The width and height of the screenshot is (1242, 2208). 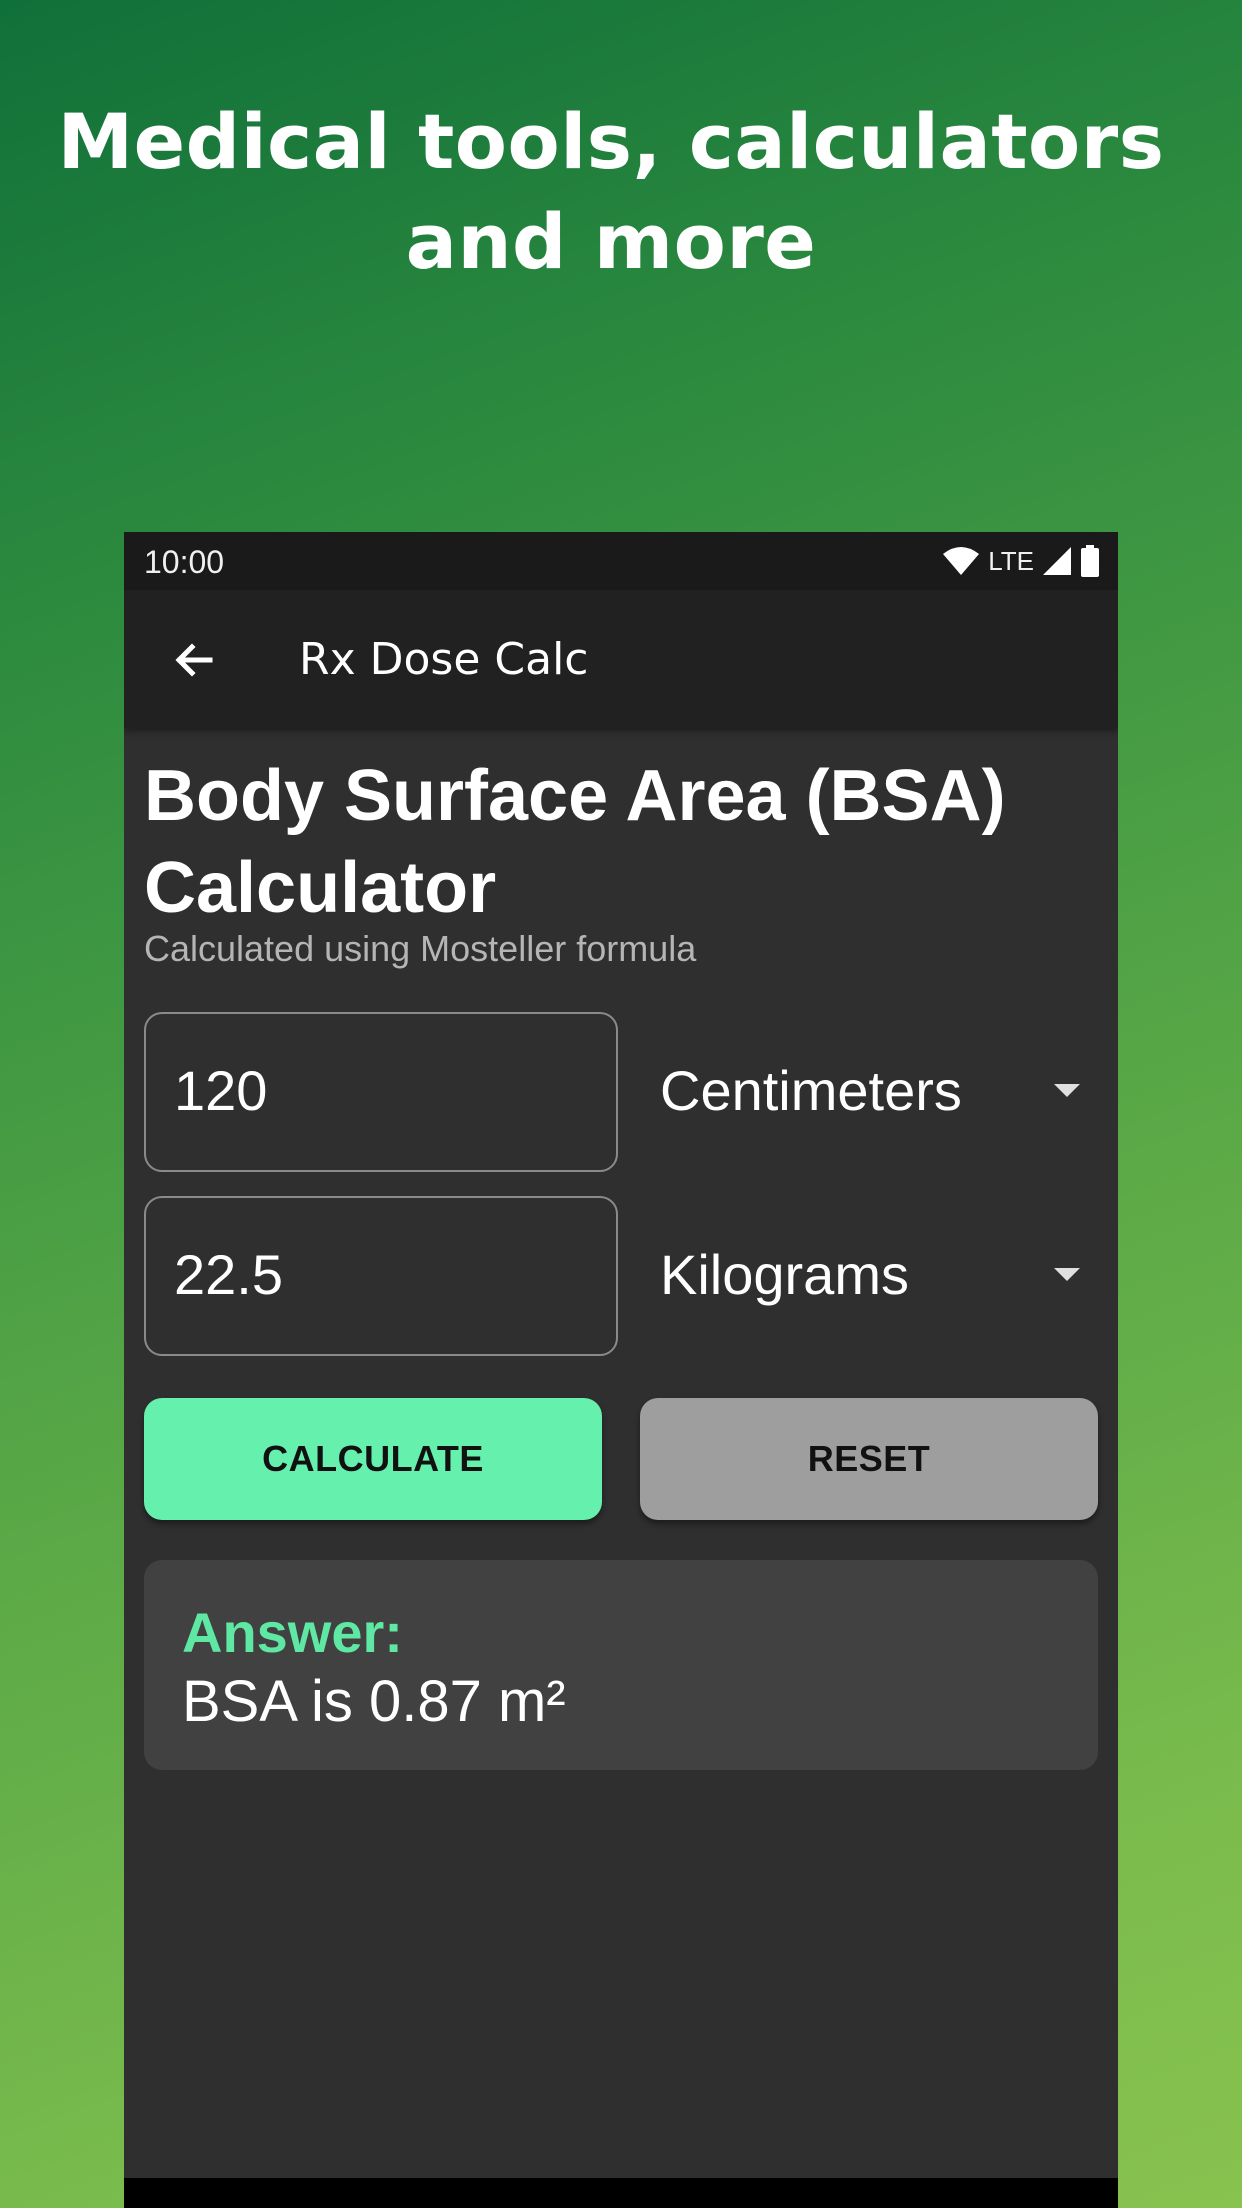 I want to click on signal-icon, so click(x=1057, y=561).